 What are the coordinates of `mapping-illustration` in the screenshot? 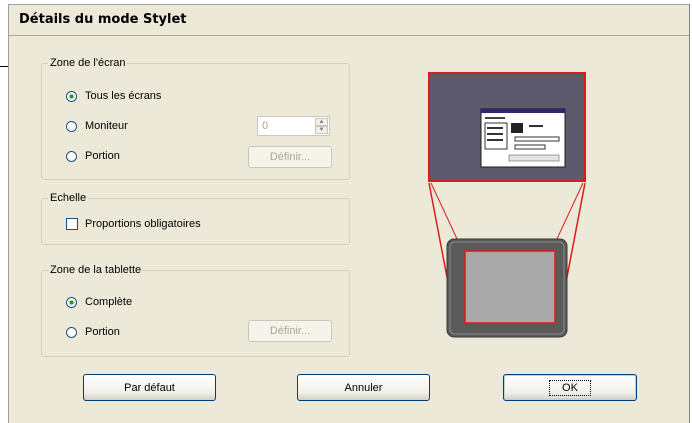 It's located at (507, 205).